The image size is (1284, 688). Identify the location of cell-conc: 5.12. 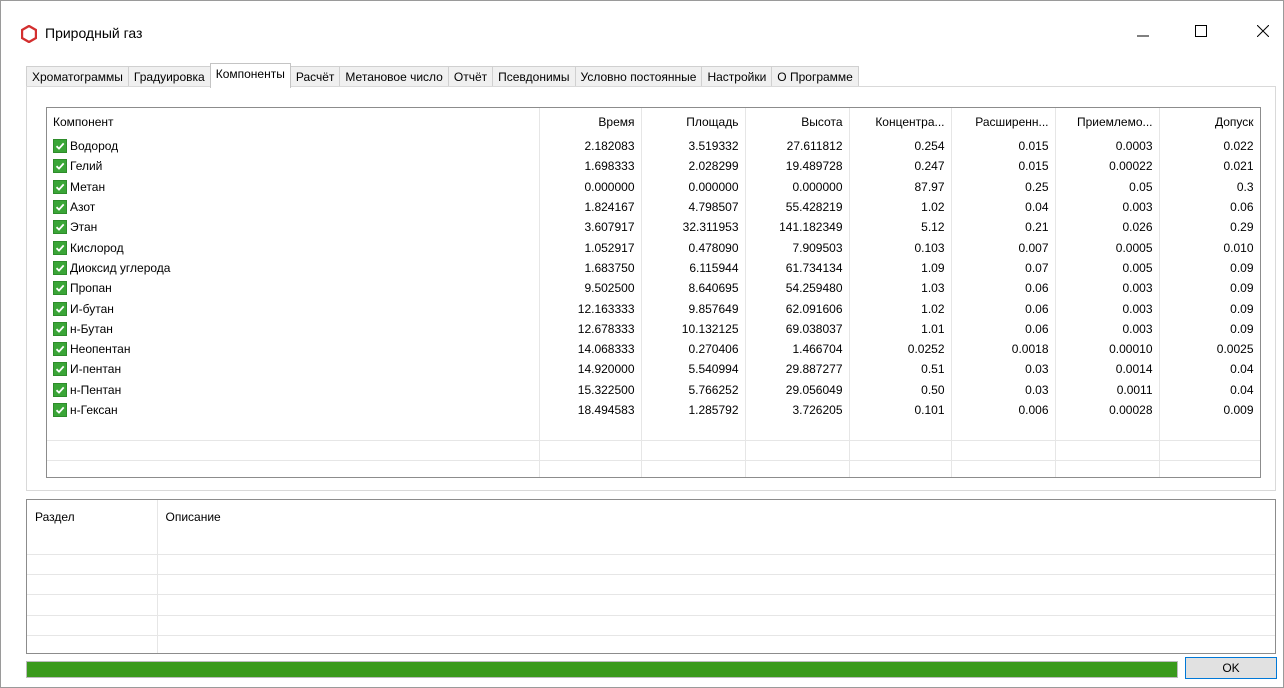
(900, 227).